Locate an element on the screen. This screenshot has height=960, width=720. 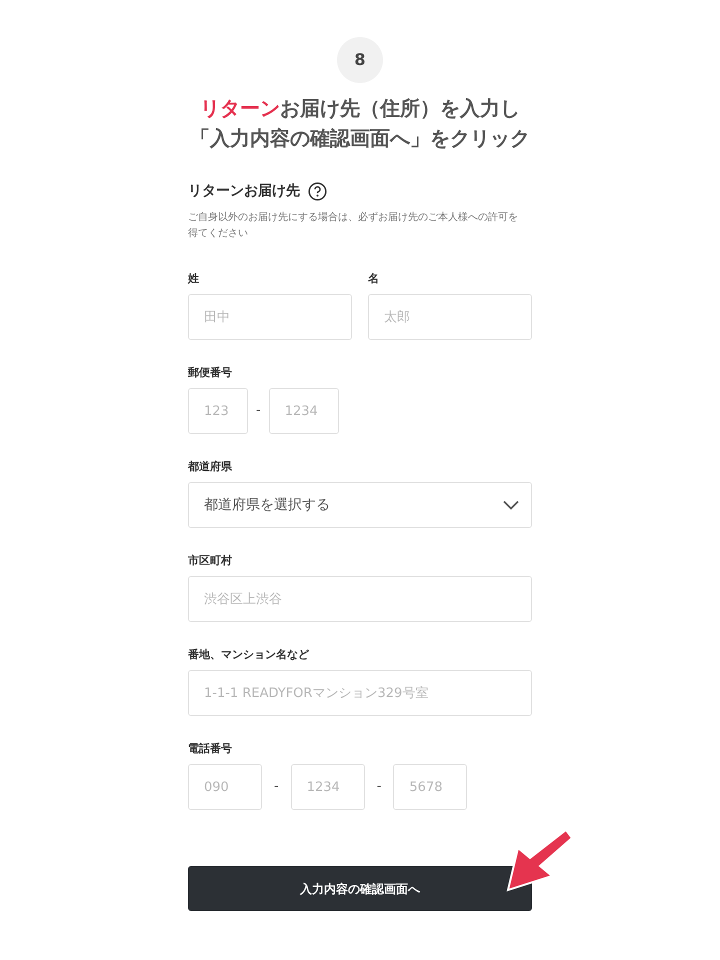
field-label: 都道府県 is located at coordinates (210, 467).